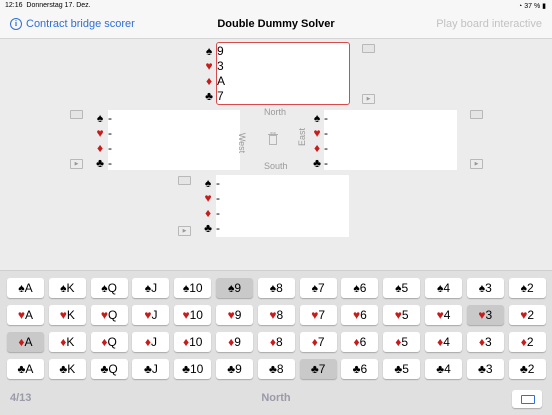  Describe the element at coordinates (215, 51) in the screenshot. I see `north-spades-row: ♠ 9` at that location.